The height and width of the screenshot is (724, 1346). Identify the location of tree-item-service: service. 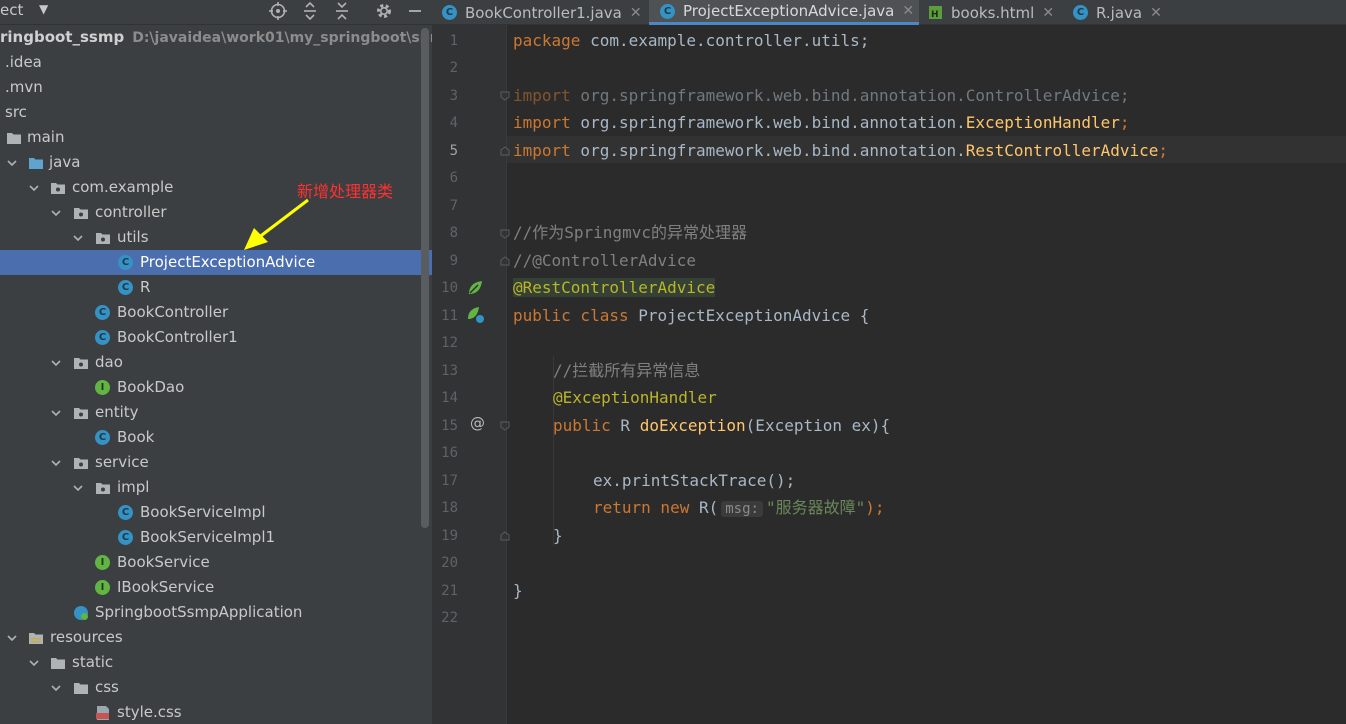
(210, 462).